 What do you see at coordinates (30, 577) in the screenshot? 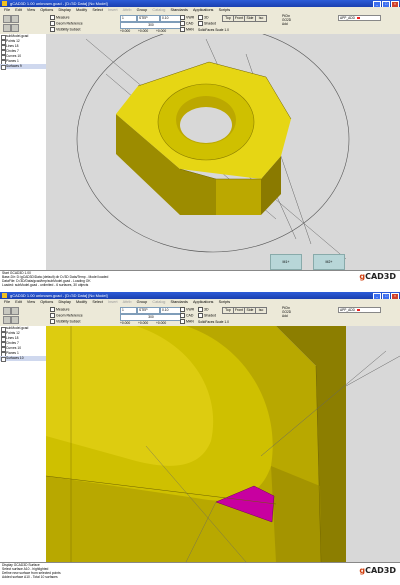
I see `message-line: Added surface A10 - Total 10 surfaces` at bounding box center [30, 577].